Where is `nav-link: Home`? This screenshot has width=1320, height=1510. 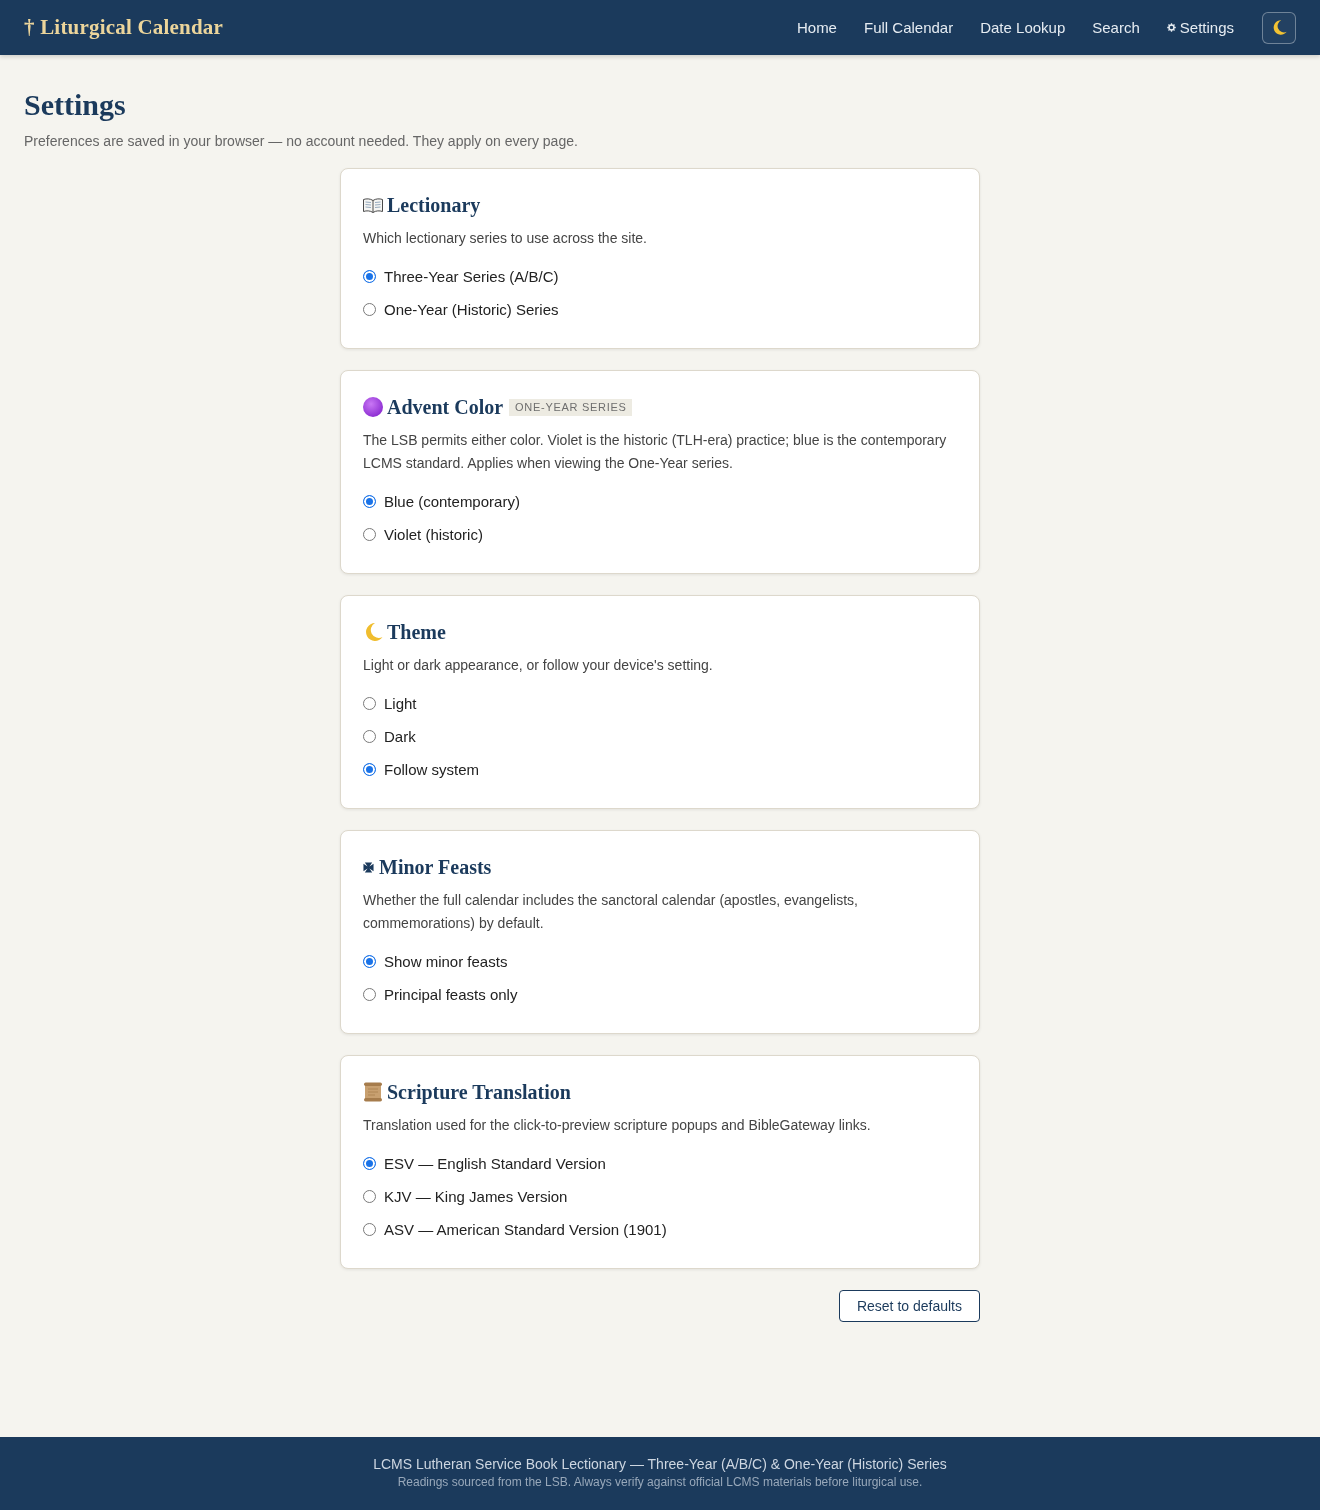
nav-link: Home is located at coordinates (816, 27).